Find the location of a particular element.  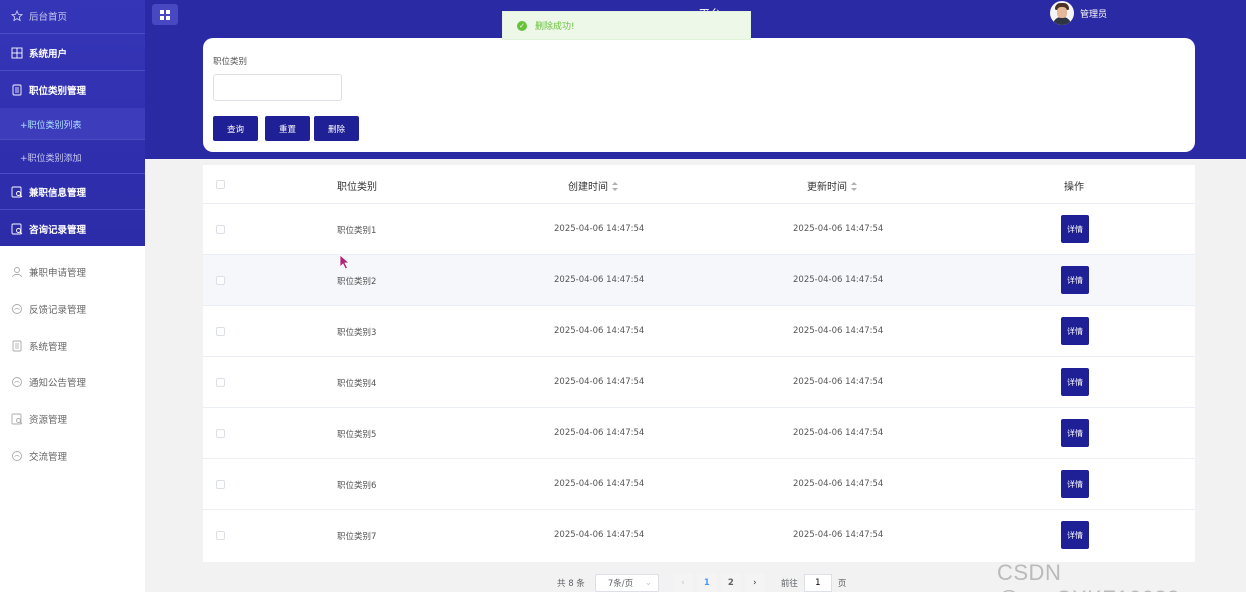

sidebar-item-label: 兼职申请管理 is located at coordinates (58, 273).